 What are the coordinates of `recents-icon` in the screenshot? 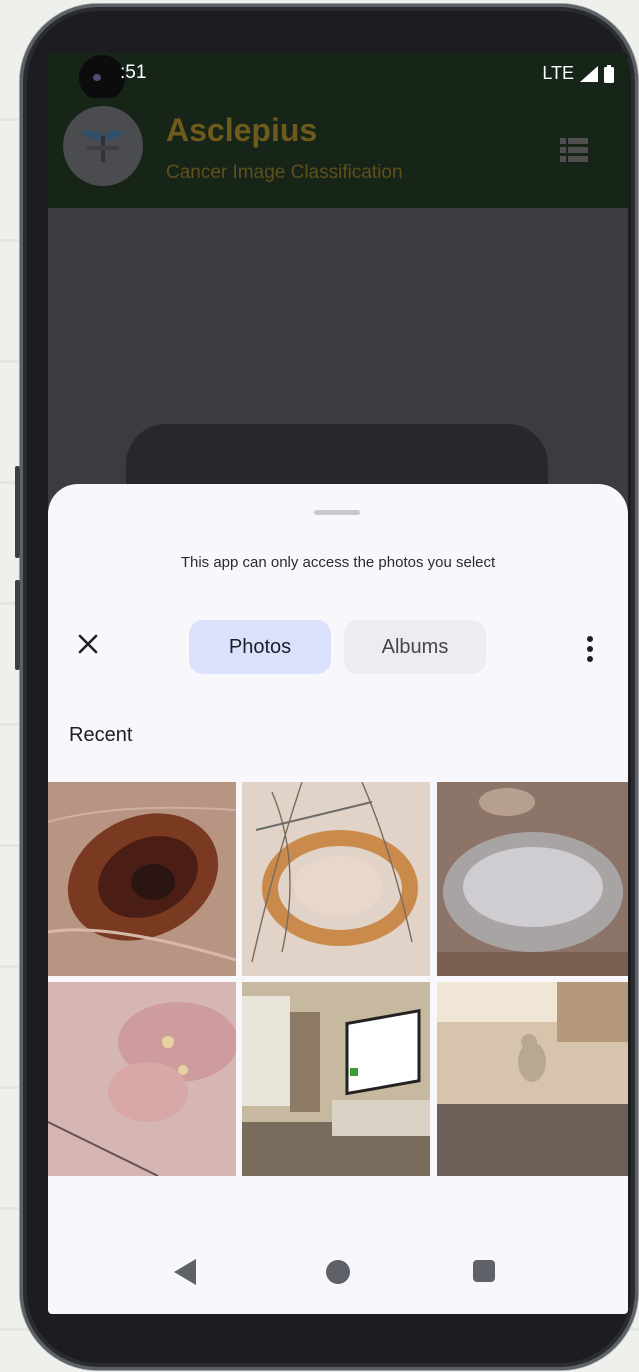 It's located at (484, 1271).